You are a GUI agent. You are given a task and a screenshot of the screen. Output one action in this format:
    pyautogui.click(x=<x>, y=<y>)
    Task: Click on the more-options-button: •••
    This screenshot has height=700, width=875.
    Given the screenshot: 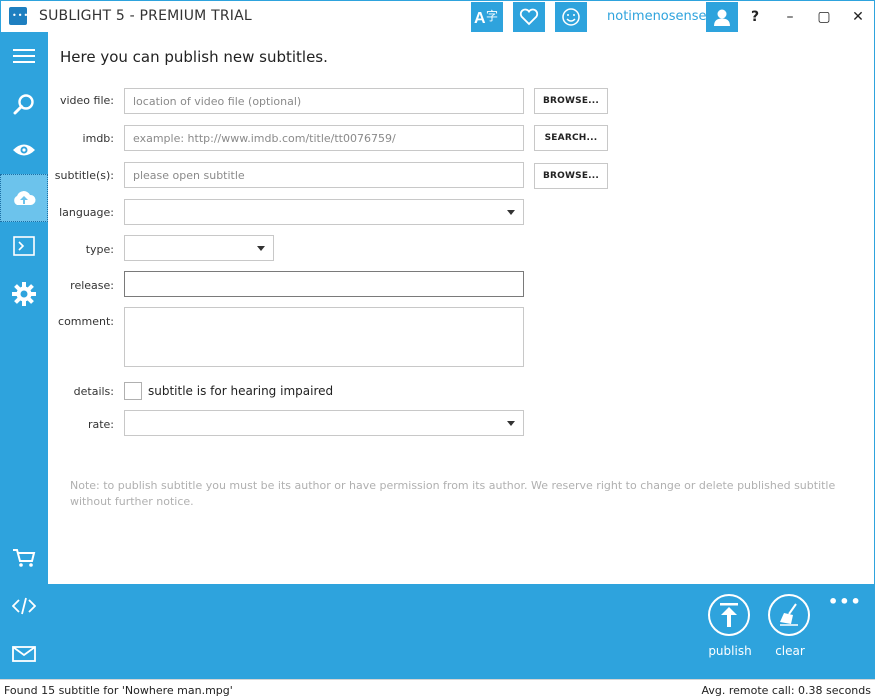 What is the action you would take?
    pyautogui.click(x=845, y=601)
    